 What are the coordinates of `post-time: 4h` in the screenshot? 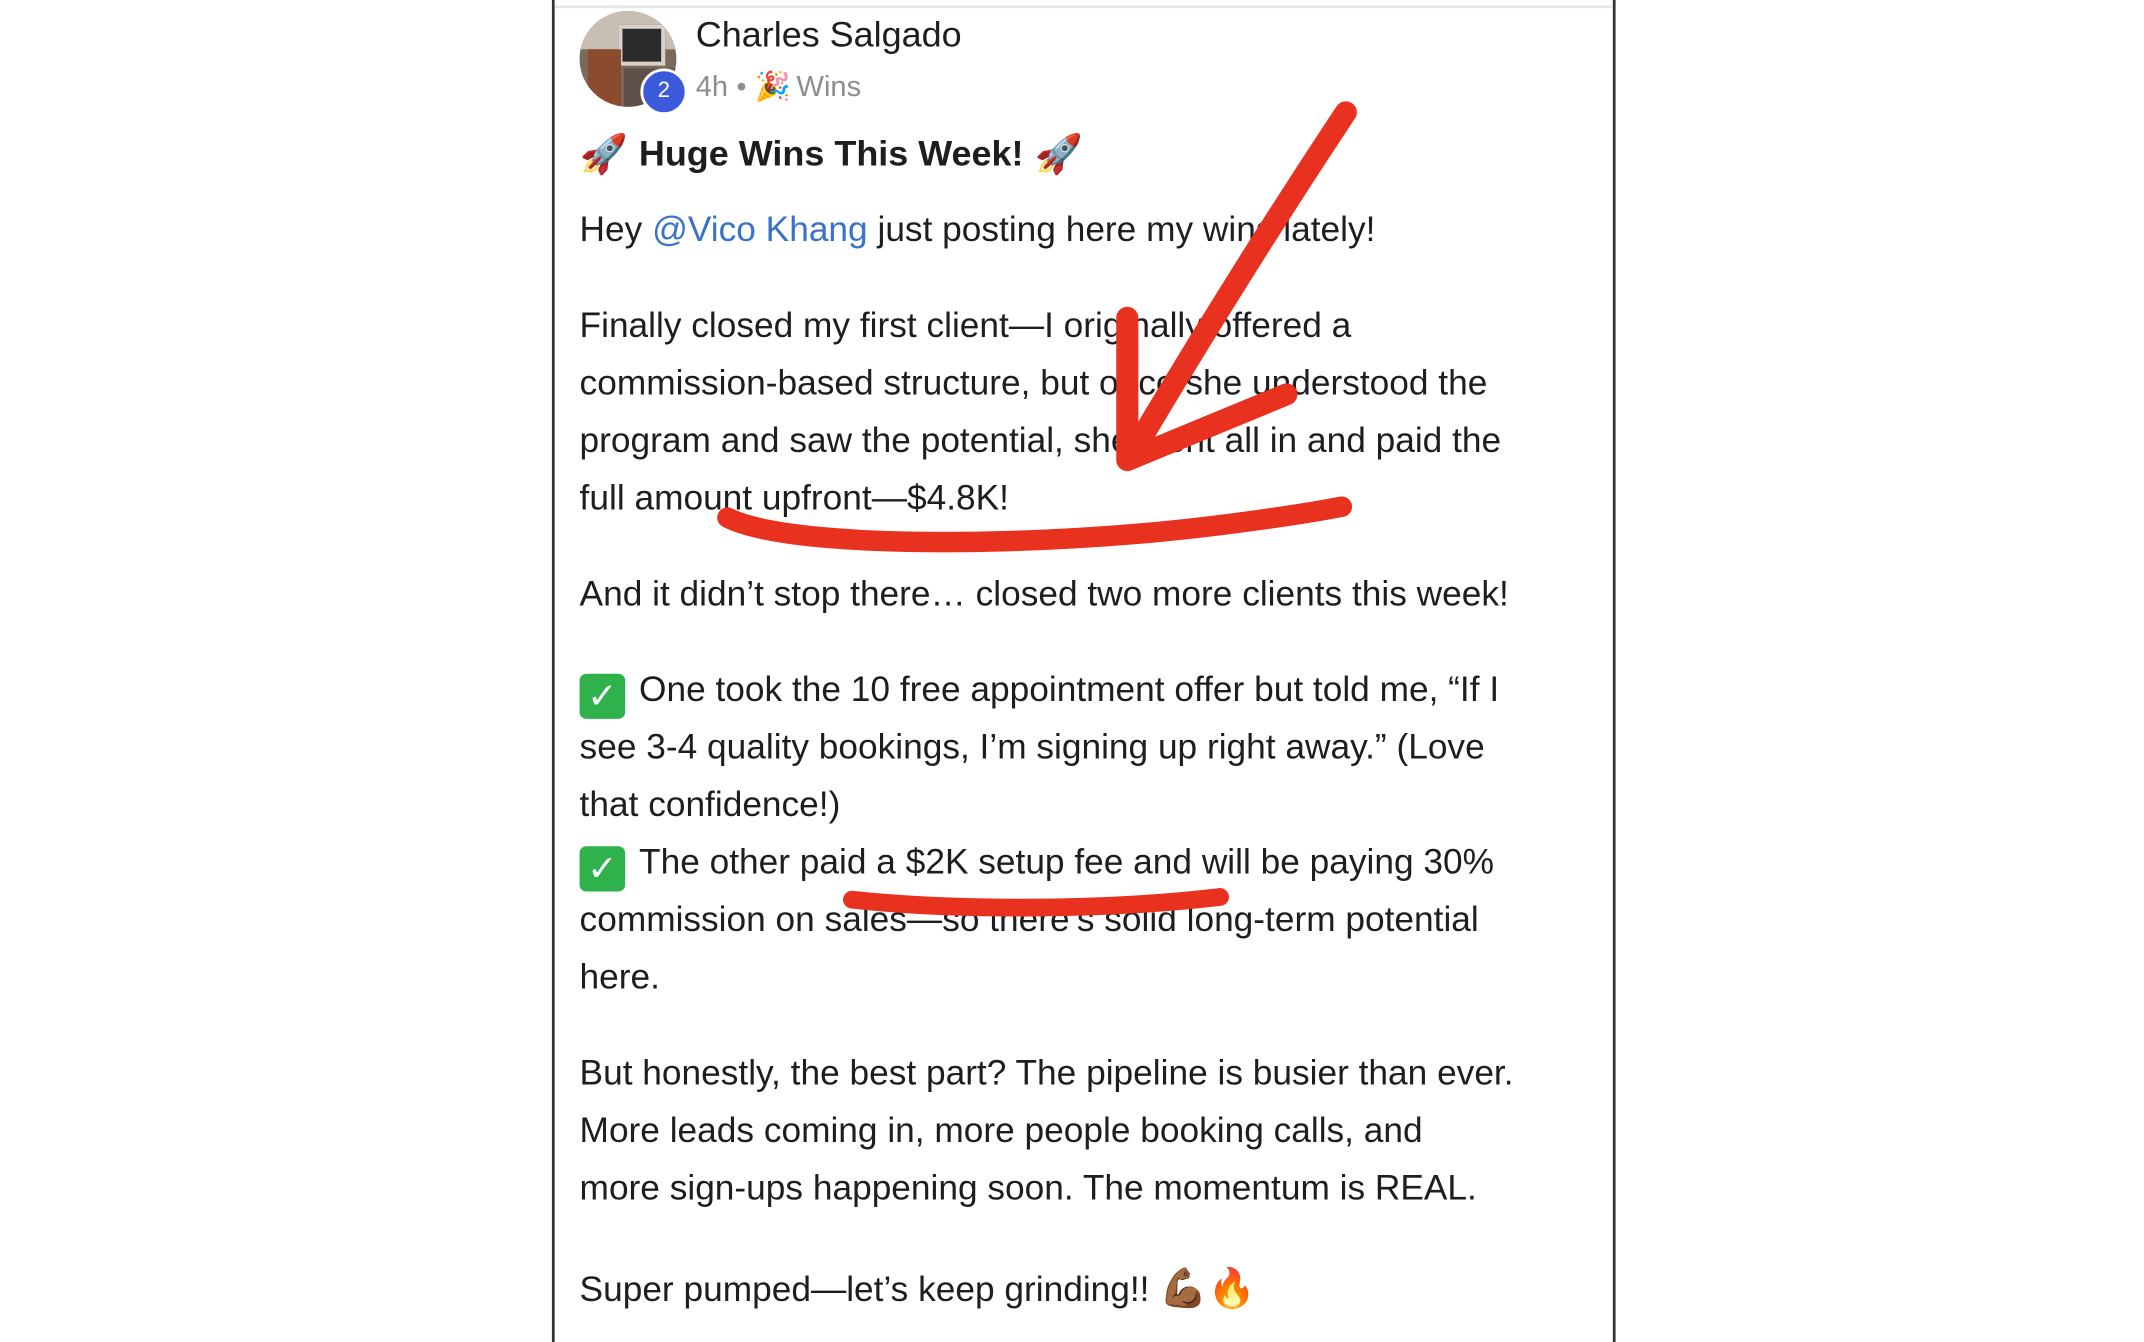 It's located at (712, 87).